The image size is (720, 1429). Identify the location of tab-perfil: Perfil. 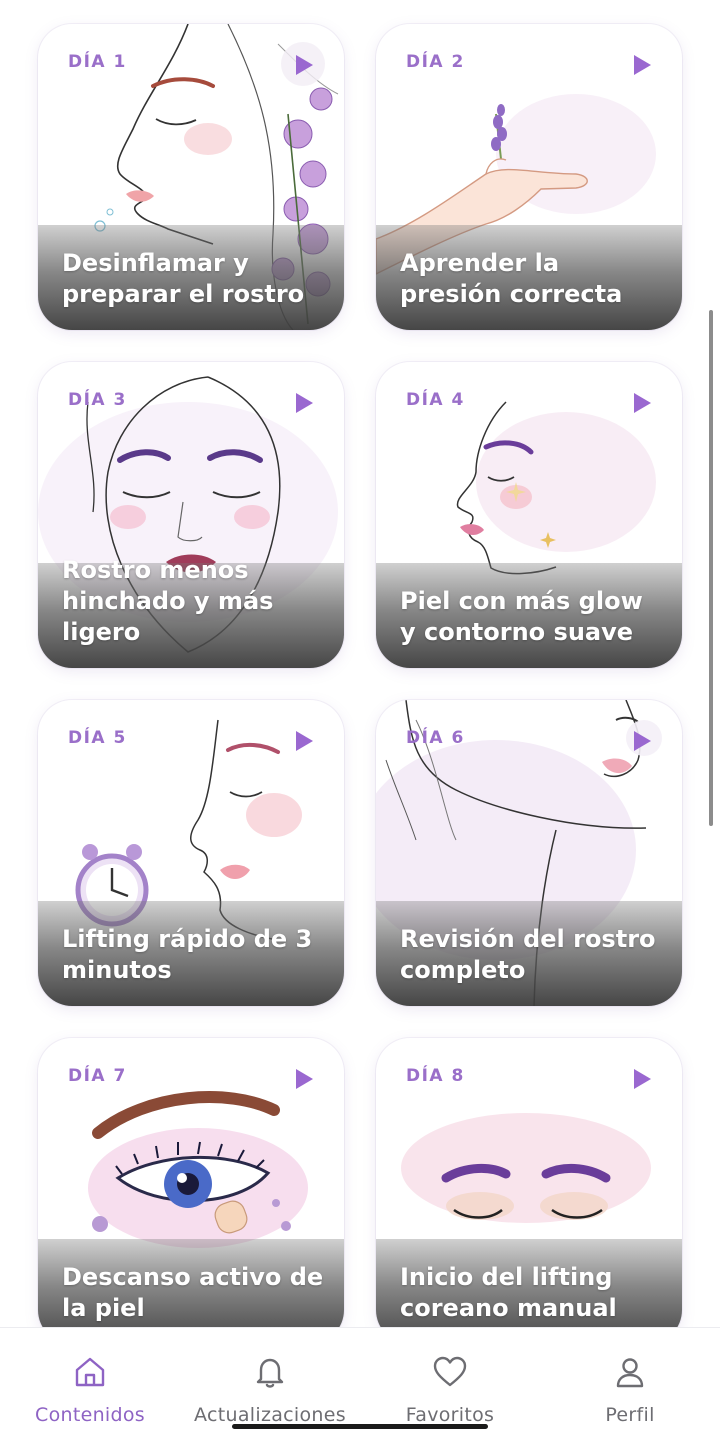
(630, 1378).